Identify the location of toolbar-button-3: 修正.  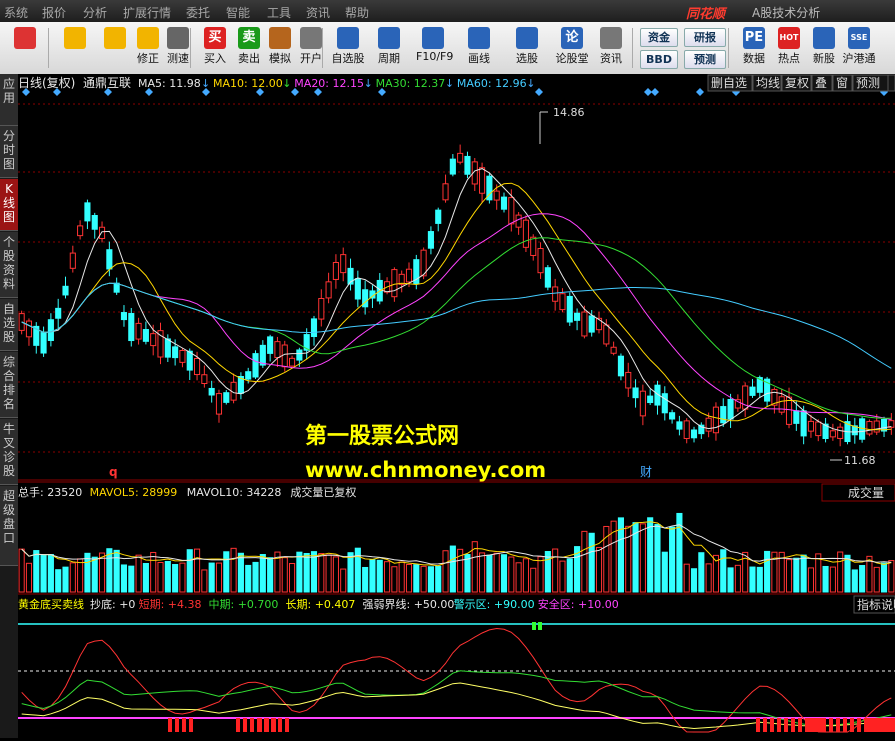
(148, 49).